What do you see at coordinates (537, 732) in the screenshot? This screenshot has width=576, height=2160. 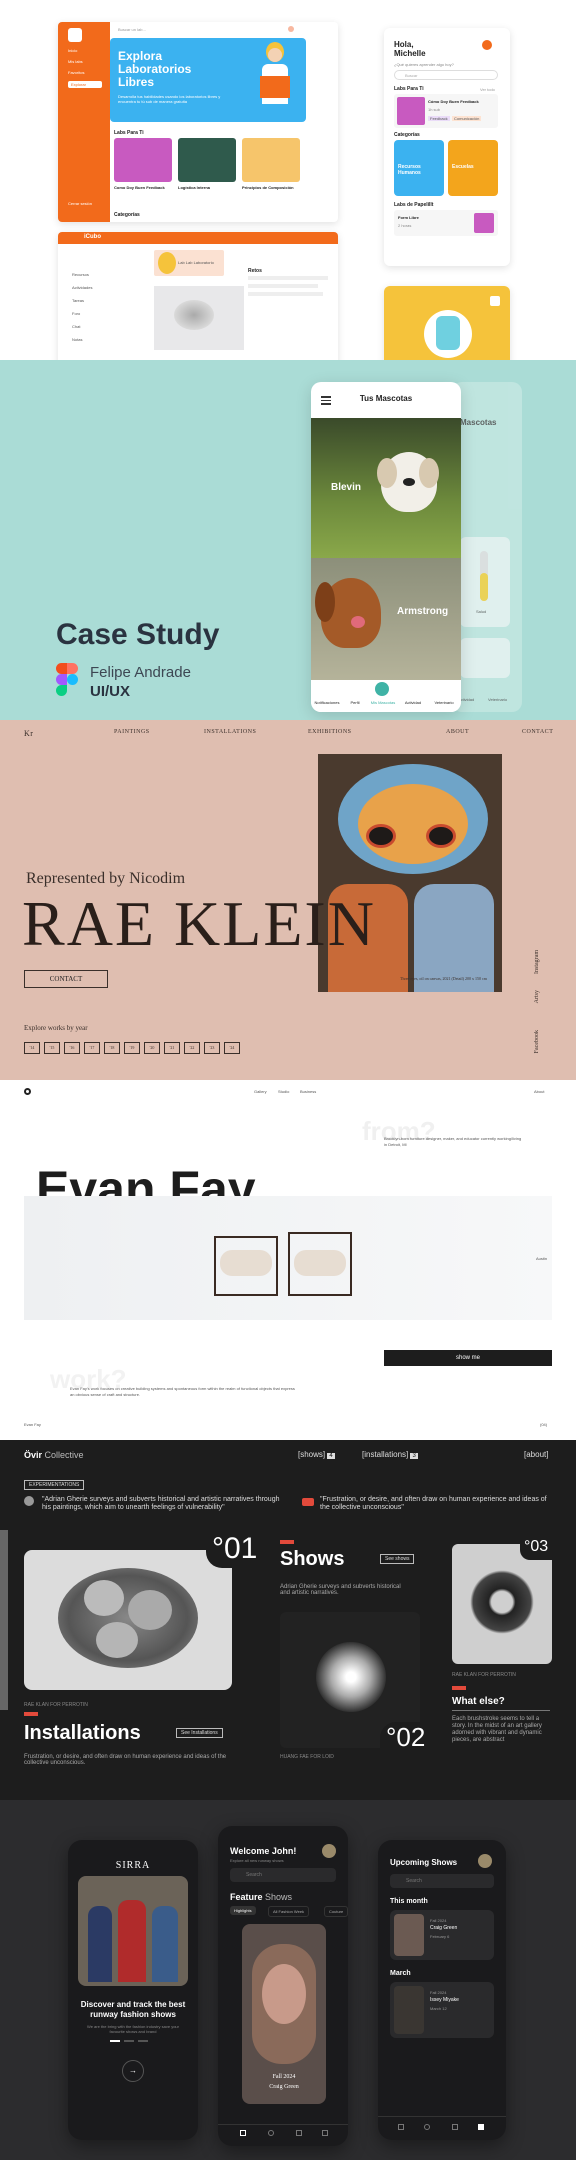 I see `nav-contact: CONTACT` at bounding box center [537, 732].